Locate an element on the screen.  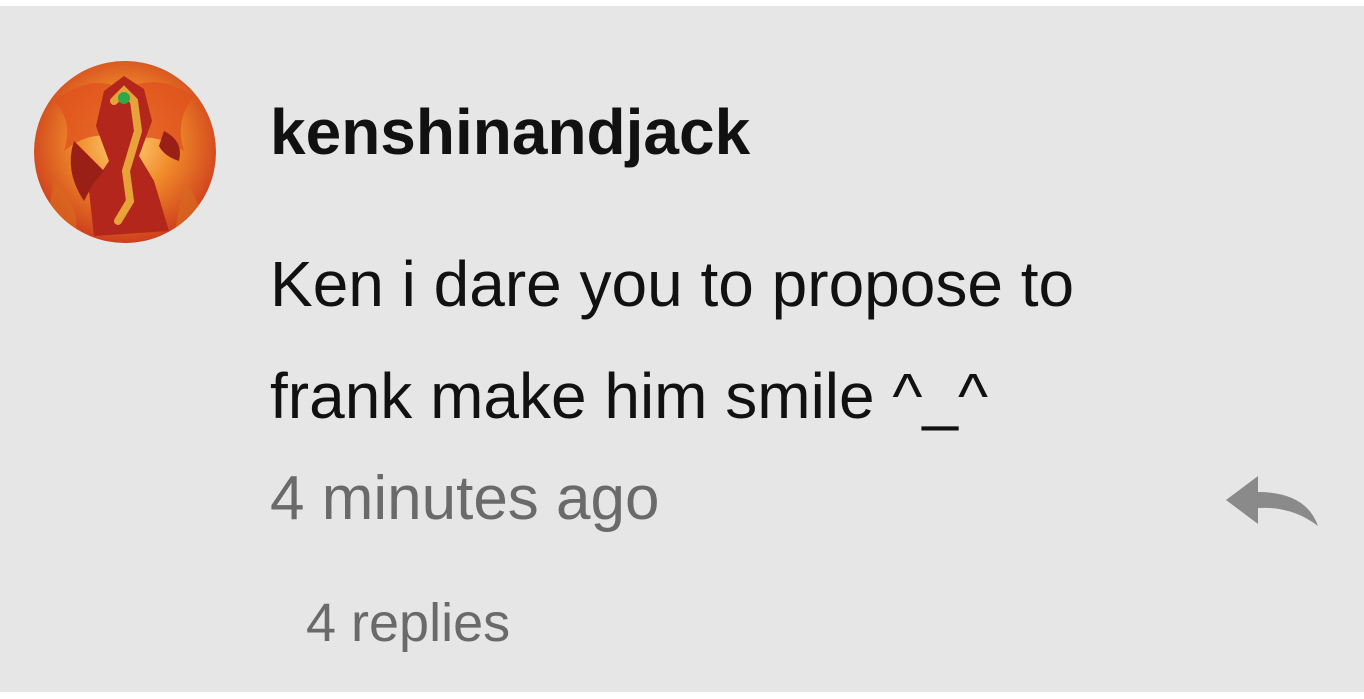
reply-arrow-icon is located at coordinates (1272, 501).